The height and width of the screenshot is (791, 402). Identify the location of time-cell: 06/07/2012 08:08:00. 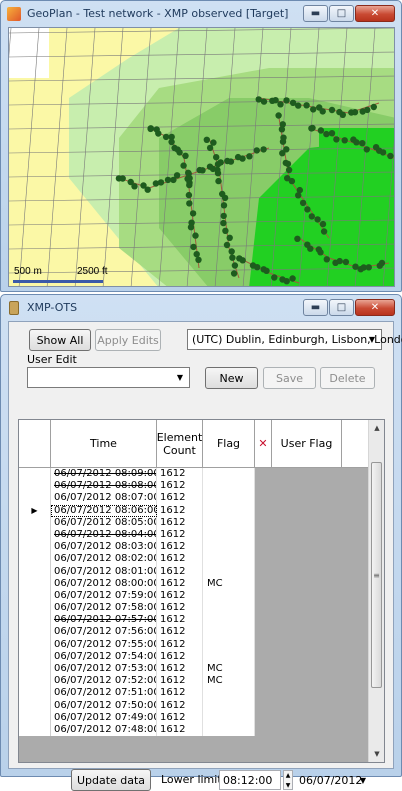
(104, 486).